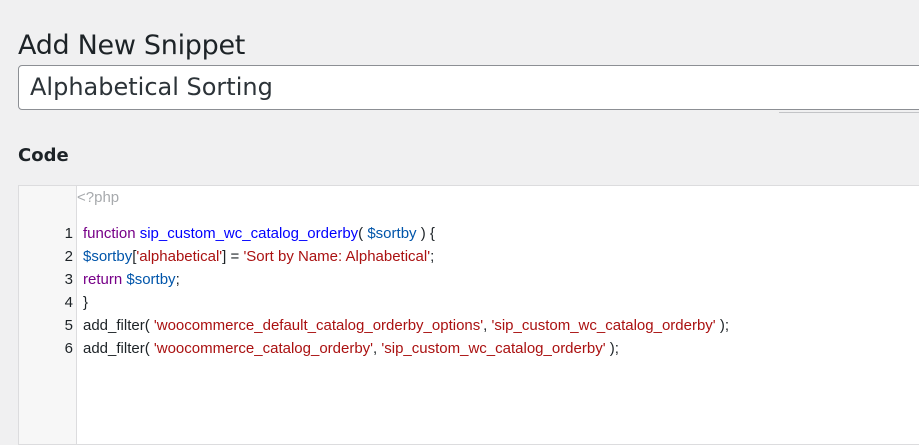 The image size is (919, 445). What do you see at coordinates (233, 256) in the screenshot?
I see `code-token: ] =` at bounding box center [233, 256].